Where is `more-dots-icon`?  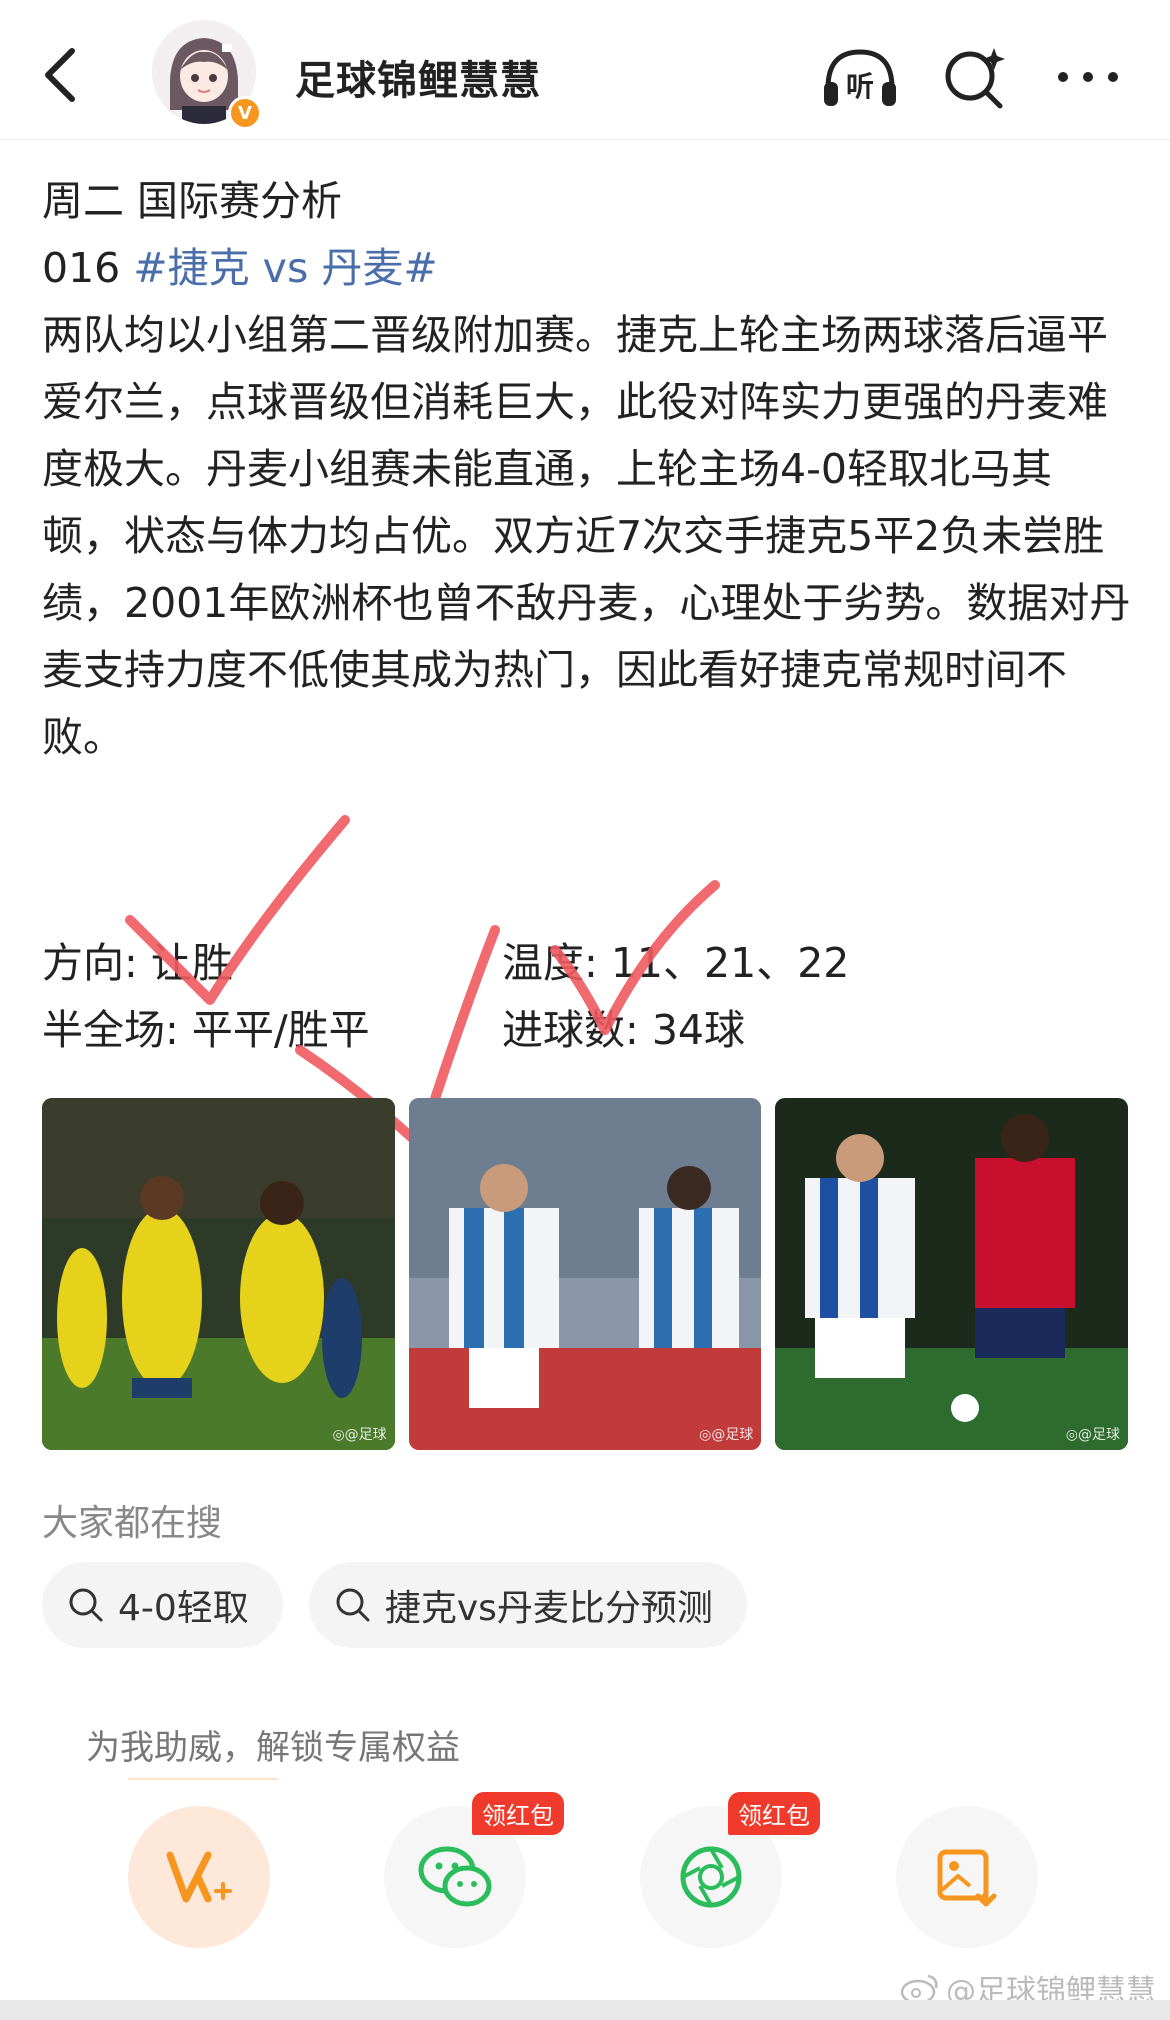 more-dots-icon is located at coordinates (1088, 77).